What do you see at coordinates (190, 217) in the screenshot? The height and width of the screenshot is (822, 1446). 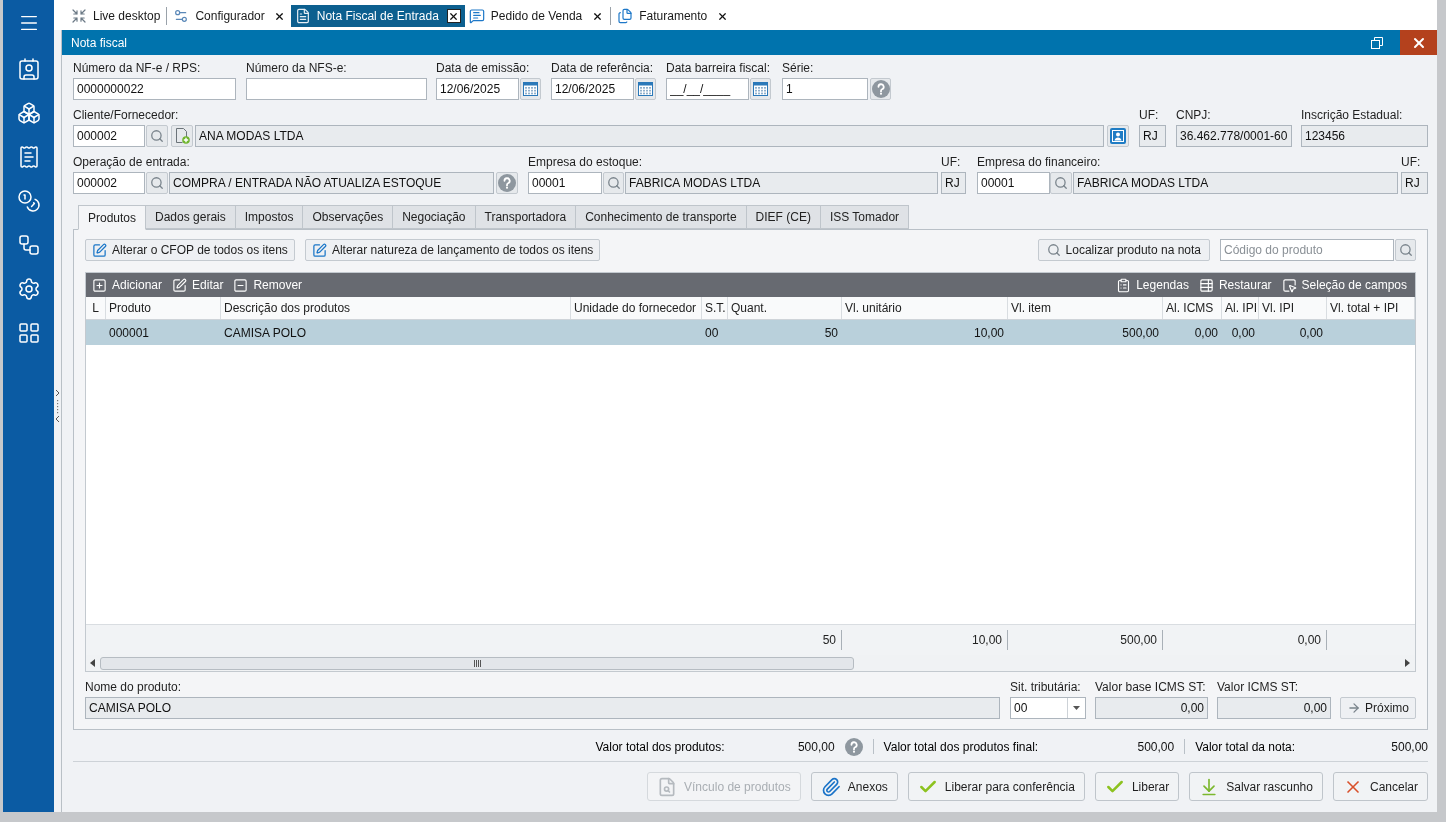 I see `section-tab: Dados gerais` at bounding box center [190, 217].